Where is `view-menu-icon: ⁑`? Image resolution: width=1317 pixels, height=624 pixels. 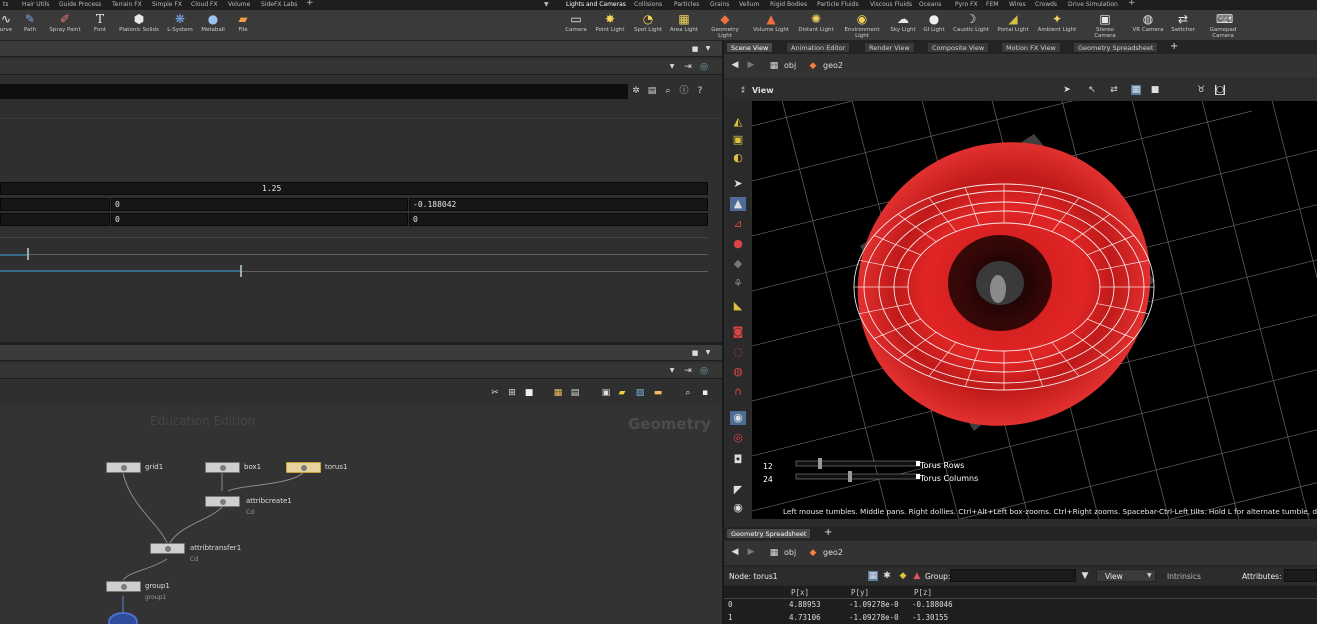 view-menu-icon: ⁑ is located at coordinates (743, 91).